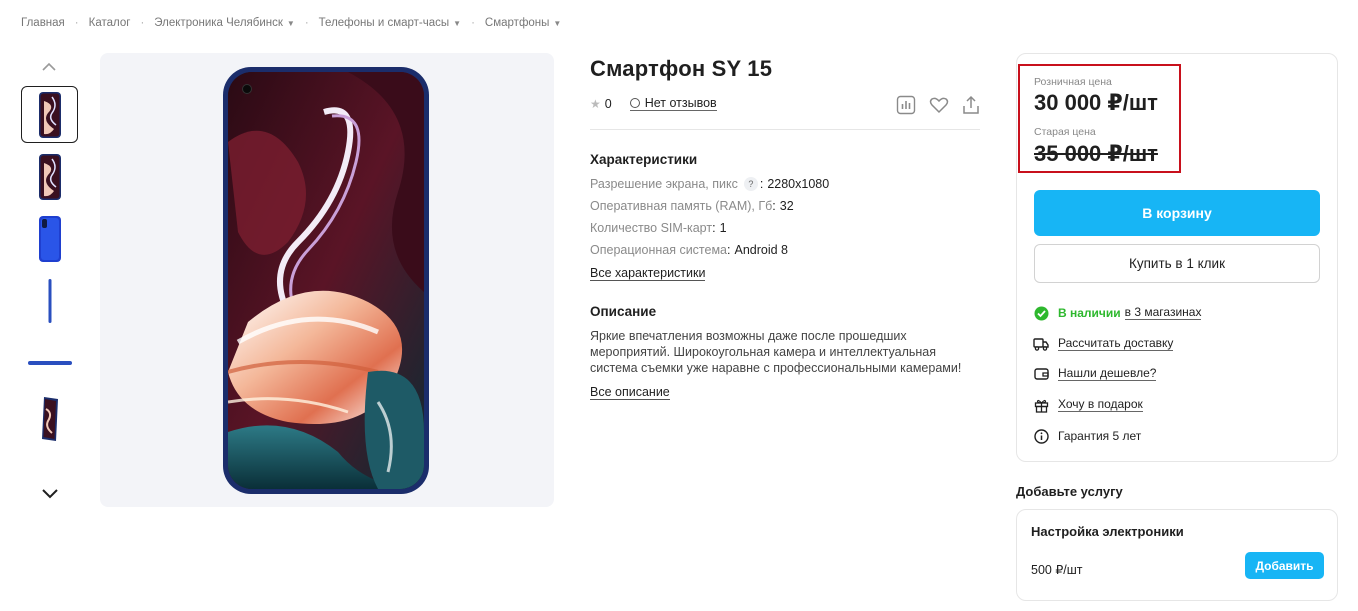 The image size is (1358, 611). What do you see at coordinates (390, 23) in the screenshot?
I see `breadcrumb-item-phones-watches: Телефоны и смарт-часы ▼` at bounding box center [390, 23].